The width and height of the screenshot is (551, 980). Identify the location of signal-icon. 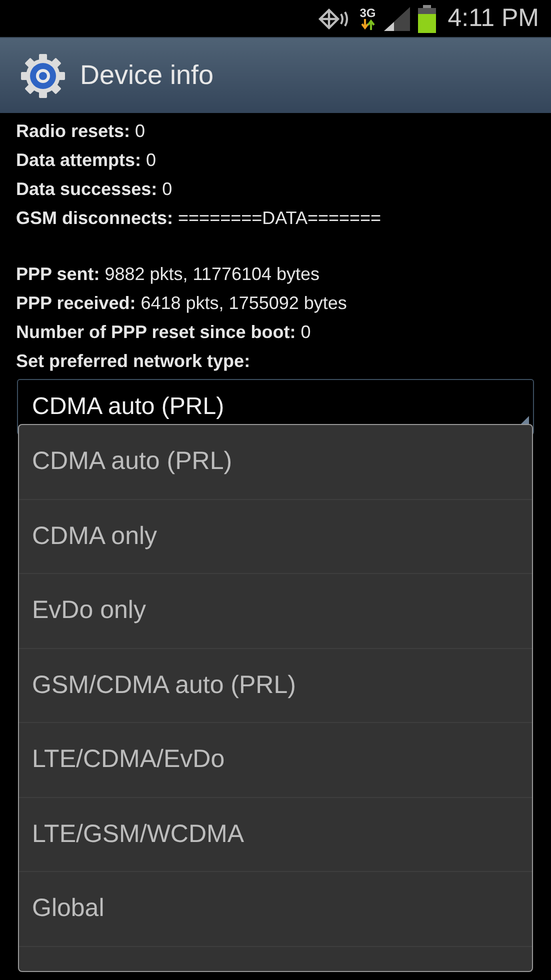
(397, 18).